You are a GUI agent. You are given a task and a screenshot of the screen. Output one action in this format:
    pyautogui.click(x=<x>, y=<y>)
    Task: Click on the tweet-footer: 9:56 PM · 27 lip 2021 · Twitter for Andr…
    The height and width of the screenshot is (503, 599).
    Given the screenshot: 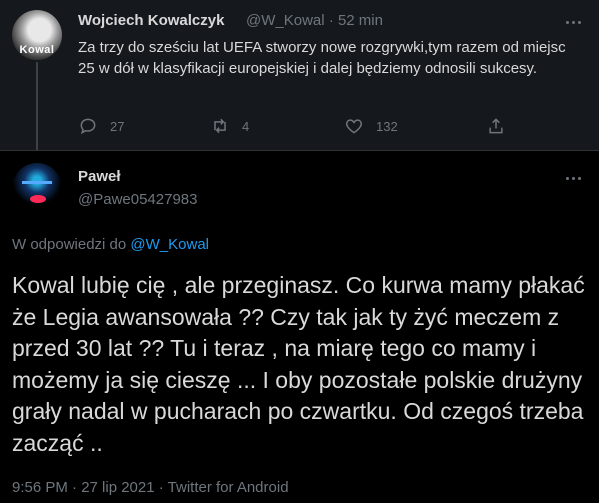 What is the action you would take?
    pyautogui.click(x=150, y=487)
    